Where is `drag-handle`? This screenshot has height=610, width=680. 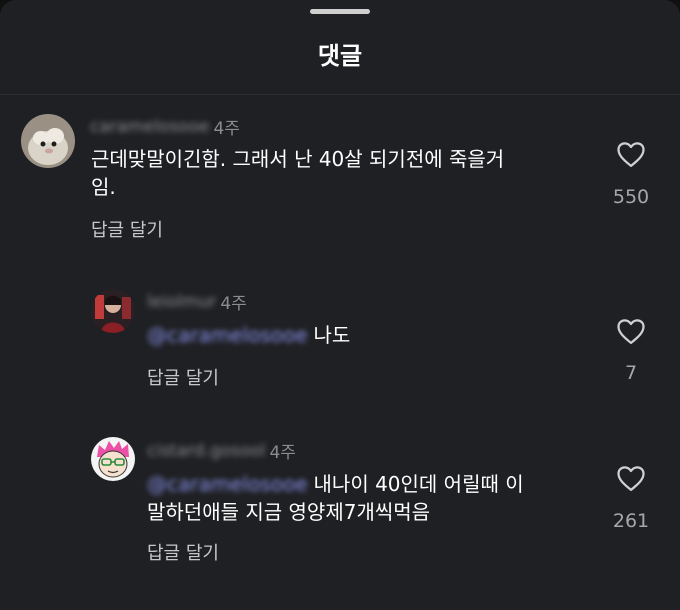 drag-handle is located at coordinates (340, 11).